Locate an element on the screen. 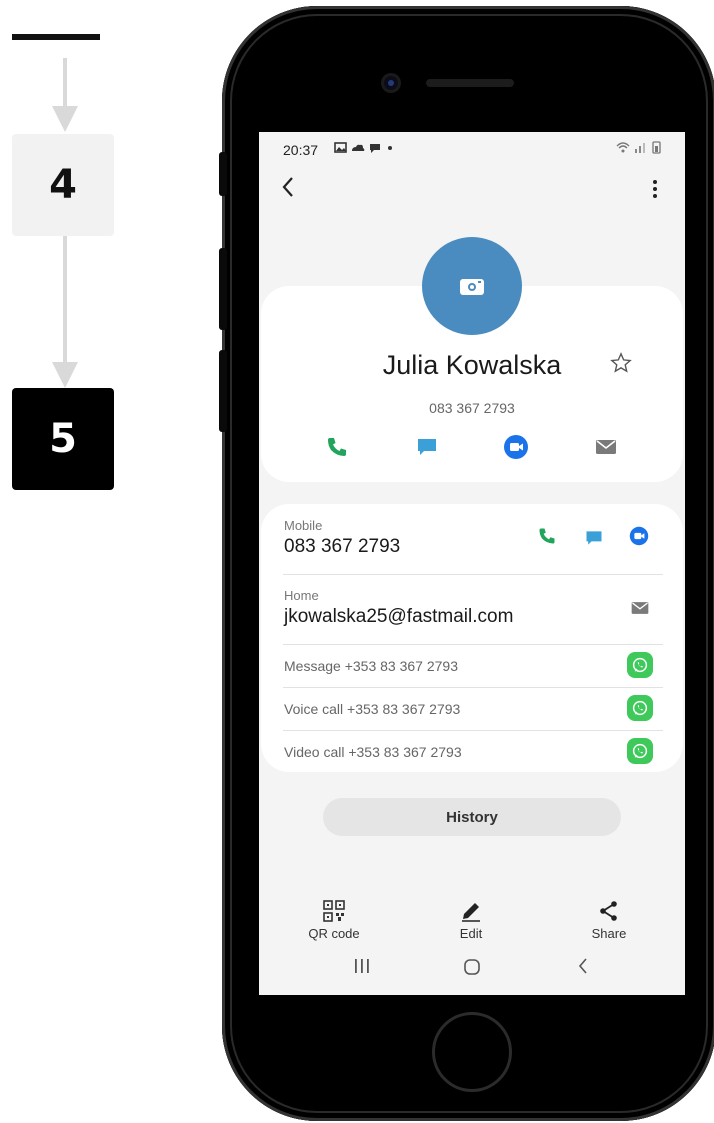 This screenshot has width=714, height=1123. mobile-message-icon is located at coordinates (594, 540).